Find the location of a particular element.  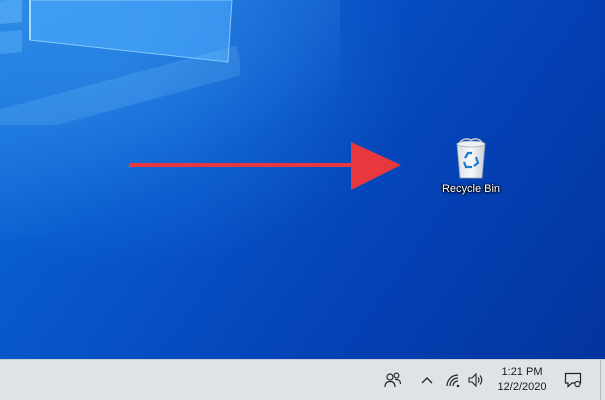

action-center-button is located at coordinates (573, 380).